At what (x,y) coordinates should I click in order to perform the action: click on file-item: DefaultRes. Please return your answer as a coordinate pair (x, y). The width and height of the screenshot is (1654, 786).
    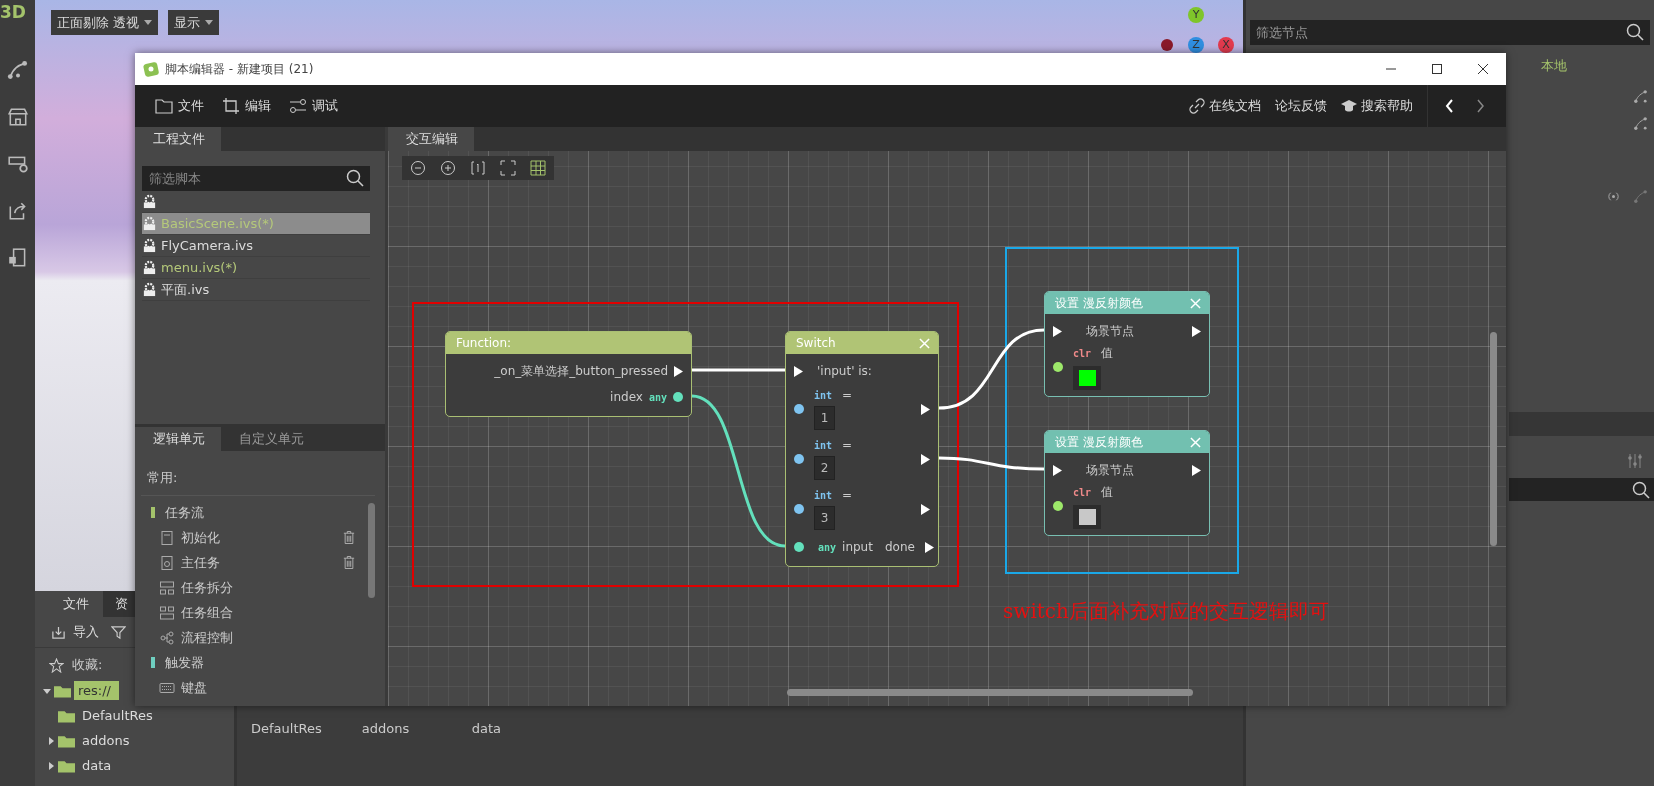
    Looking at the image, I should click on (286, 753).